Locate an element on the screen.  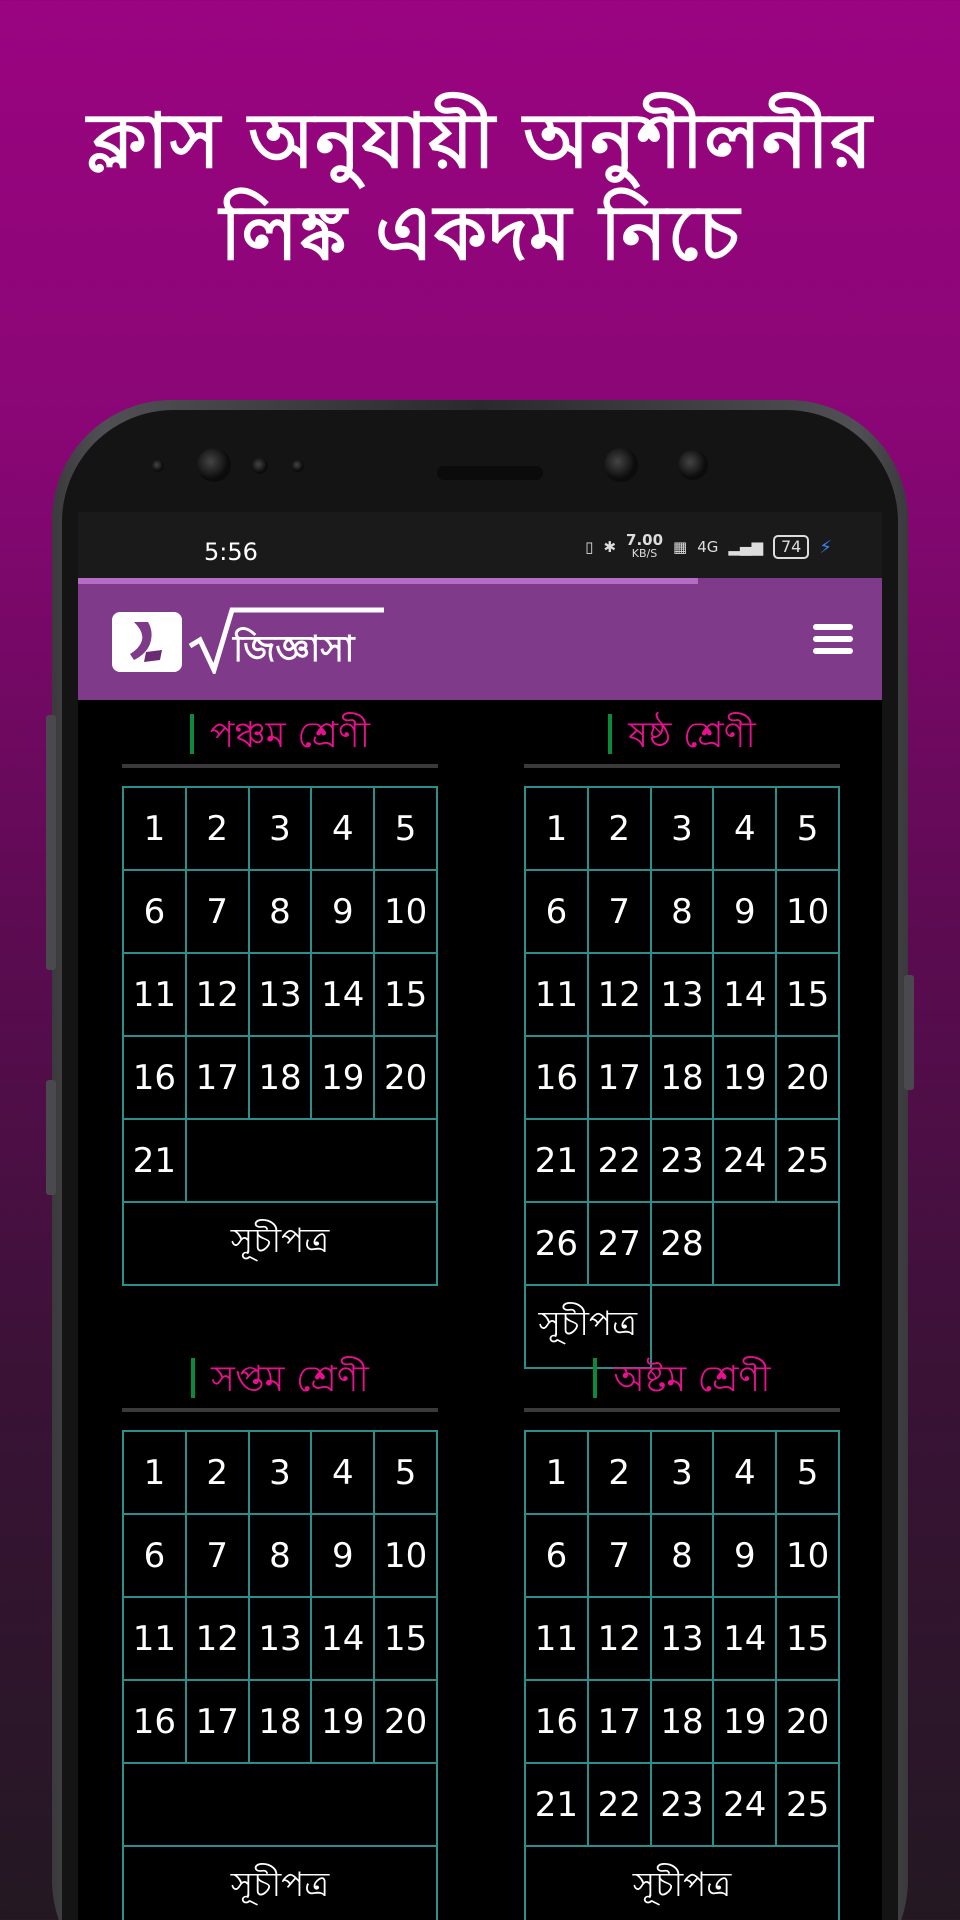
chapter-link: 26 is located at coordinates (557, 1244).